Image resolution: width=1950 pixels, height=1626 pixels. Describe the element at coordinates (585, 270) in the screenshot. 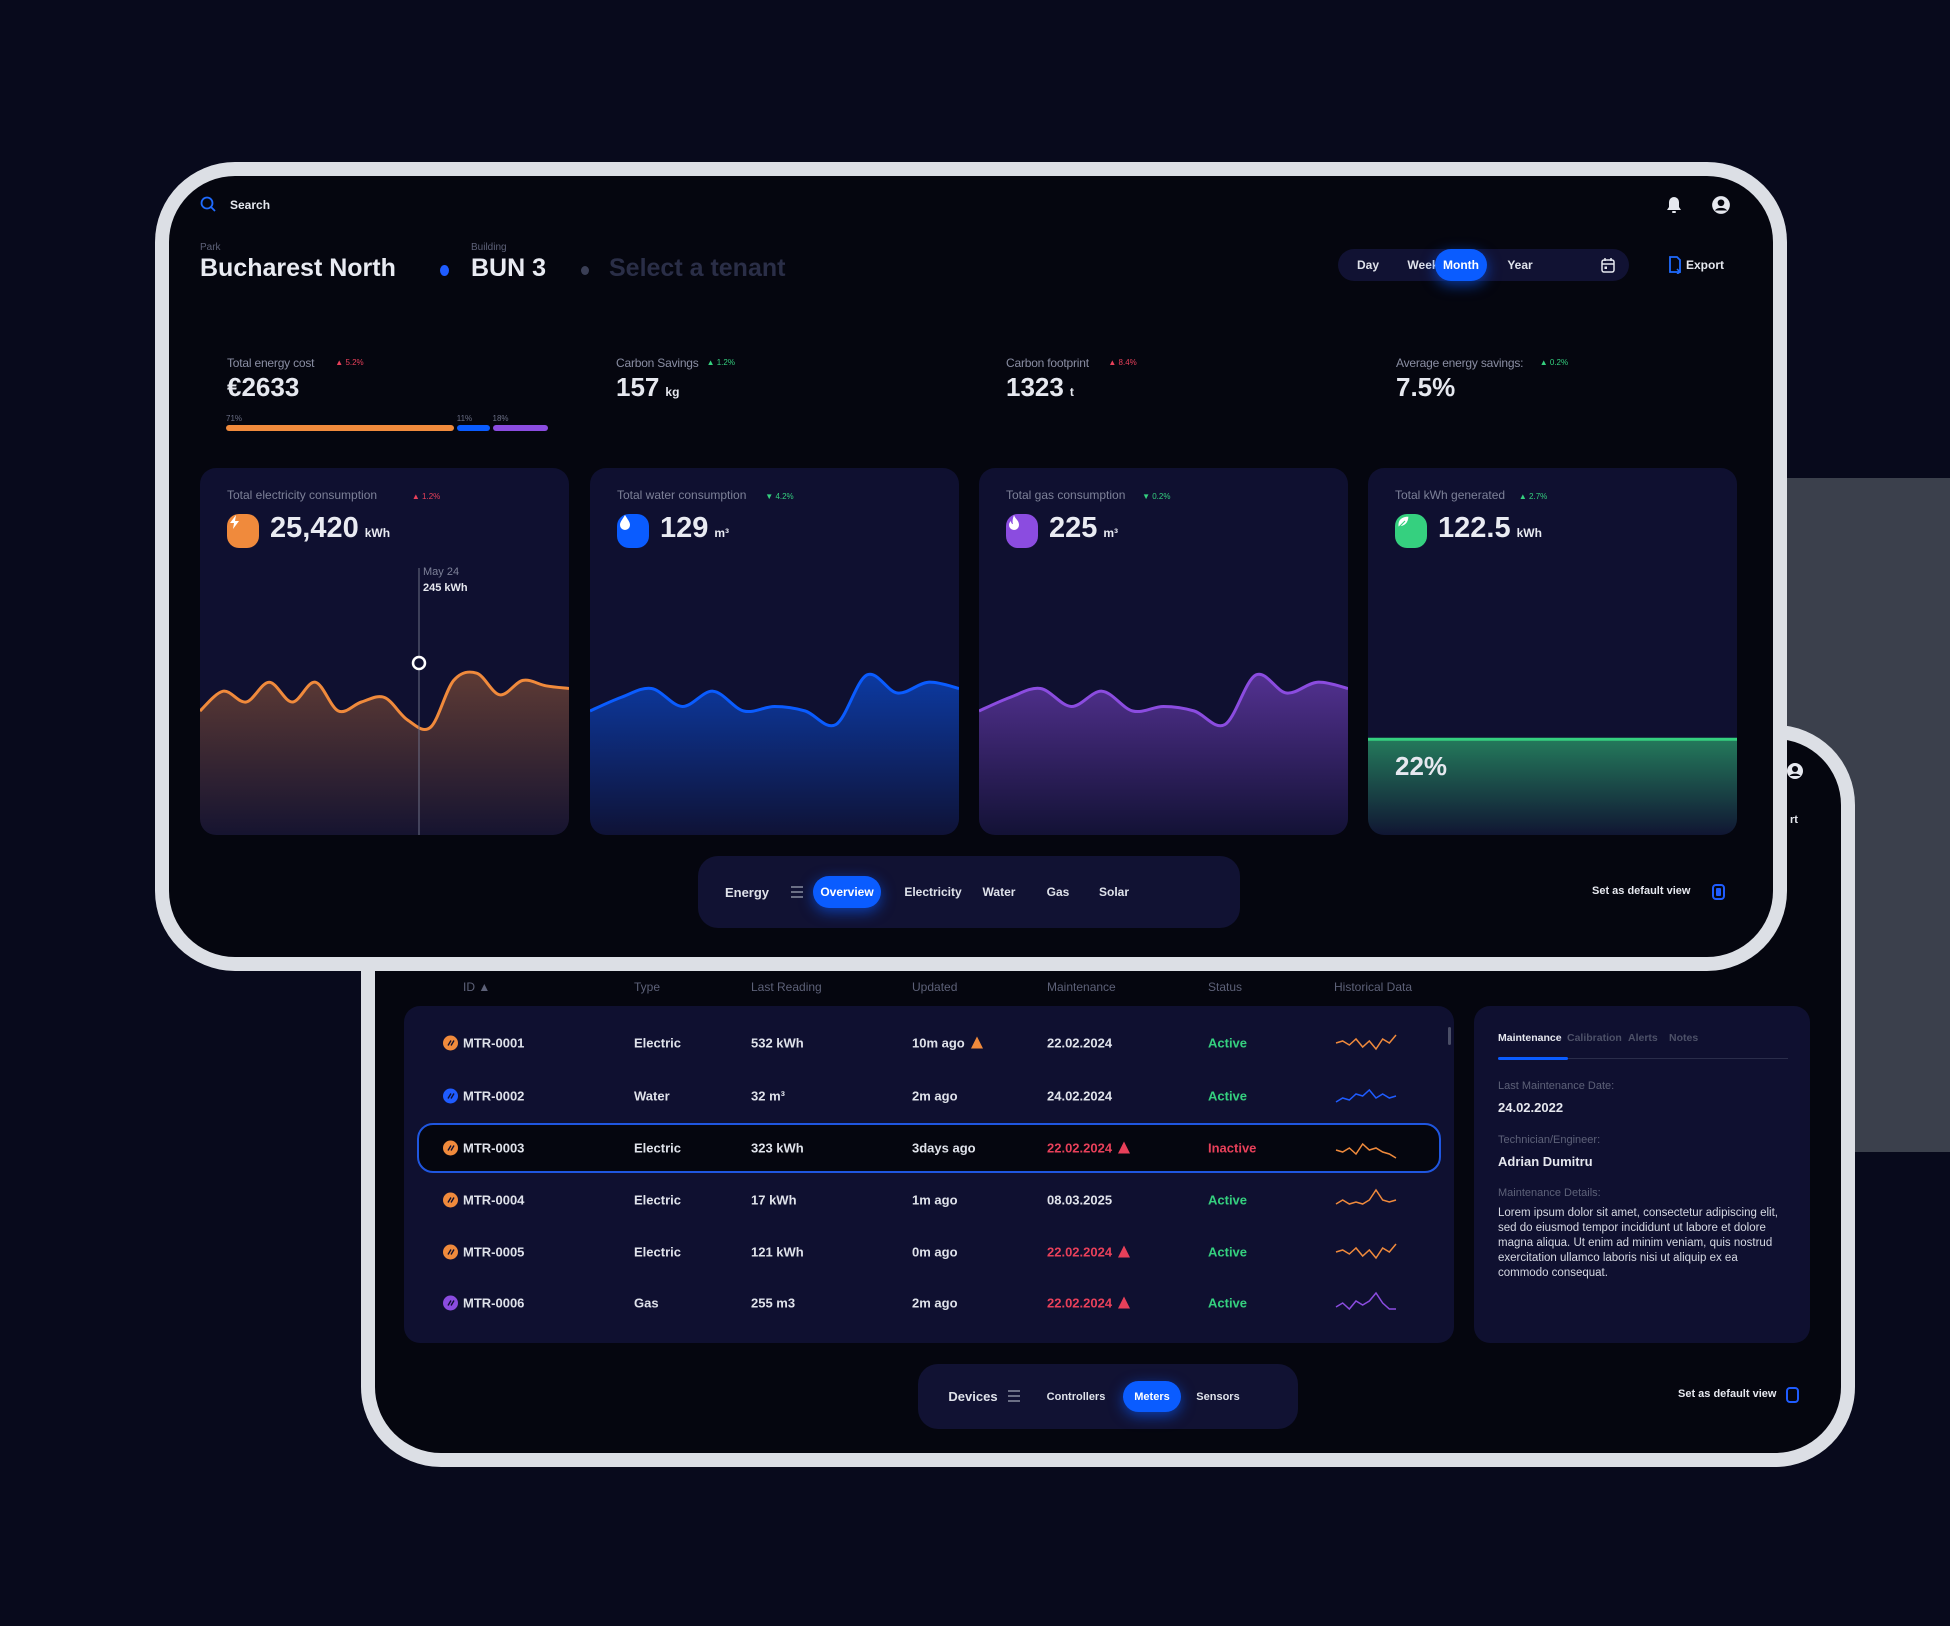

I see `breadcrumb-separator` at that location.